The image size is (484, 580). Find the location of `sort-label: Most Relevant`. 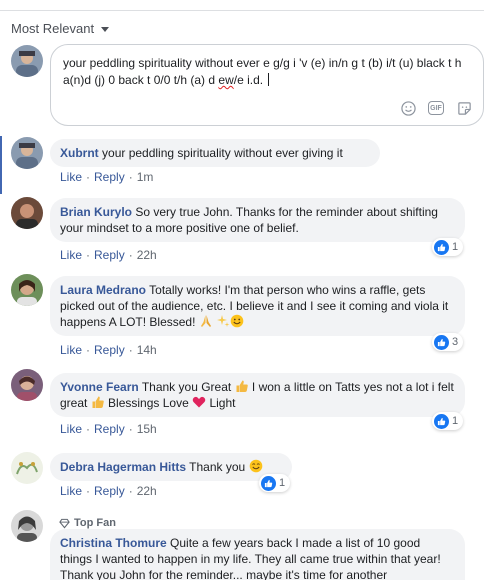

sort-label: Most Relevant is located at coordinates (53, 28).